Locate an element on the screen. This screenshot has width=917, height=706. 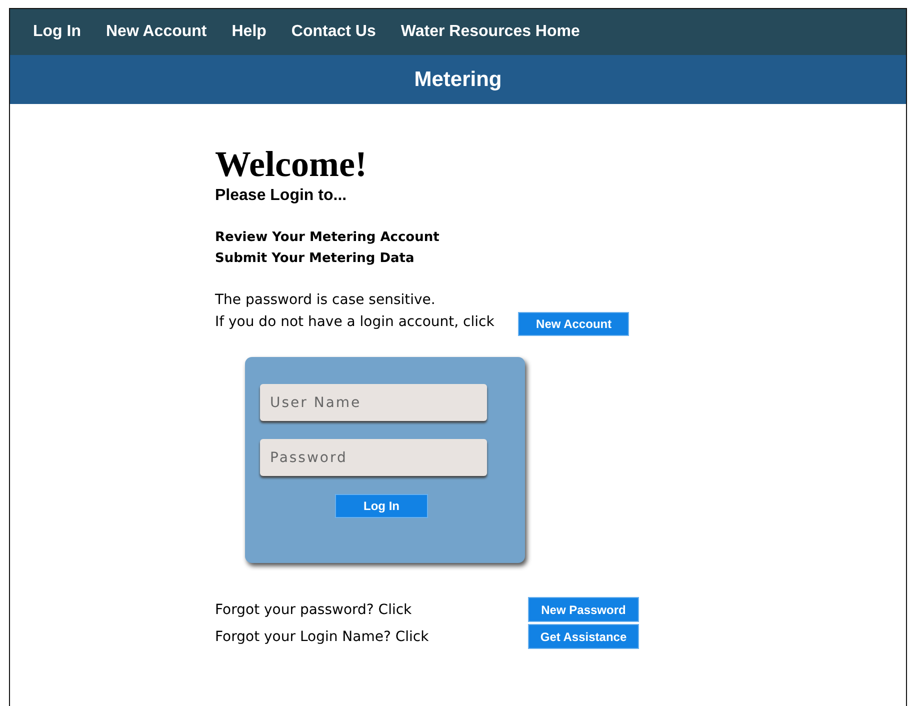
page-title: Metering is located at coordinates (458, 80).